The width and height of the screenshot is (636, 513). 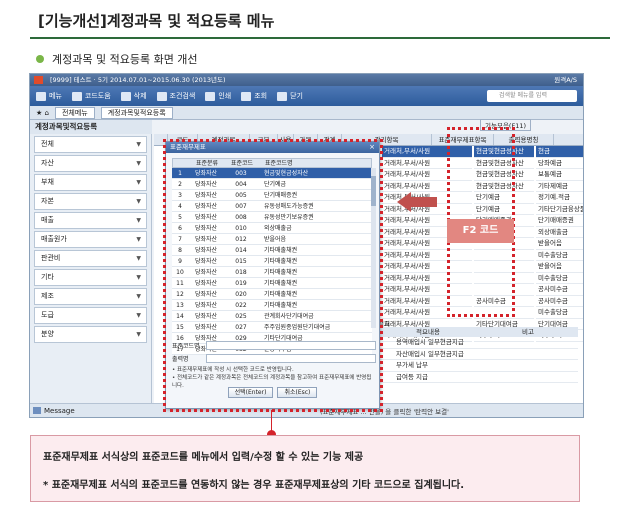 I want to click on doc-title: [기능개선]계정과목 및 적요등록 메뉴, so click(x=156, y=21).